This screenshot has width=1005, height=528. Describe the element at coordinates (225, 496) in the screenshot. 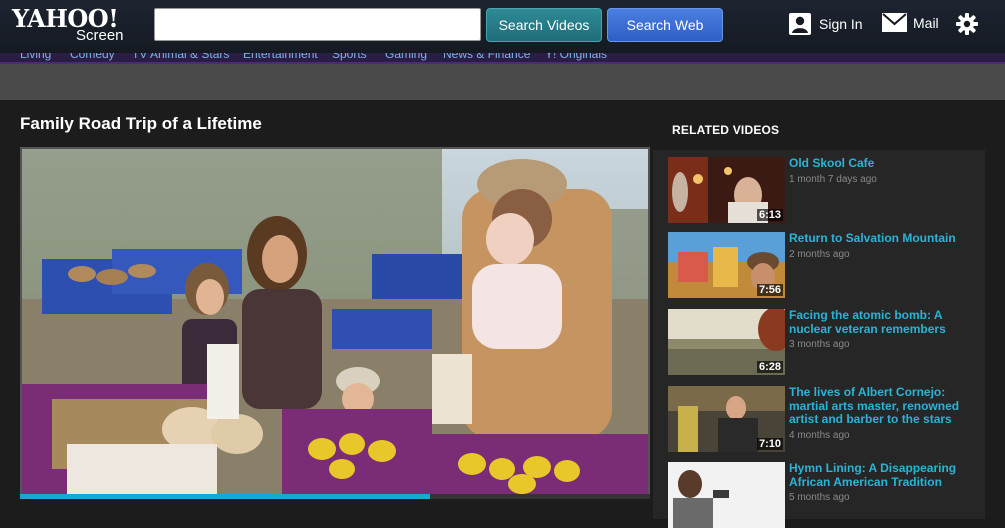

I see `video-progress-fill` at that location.